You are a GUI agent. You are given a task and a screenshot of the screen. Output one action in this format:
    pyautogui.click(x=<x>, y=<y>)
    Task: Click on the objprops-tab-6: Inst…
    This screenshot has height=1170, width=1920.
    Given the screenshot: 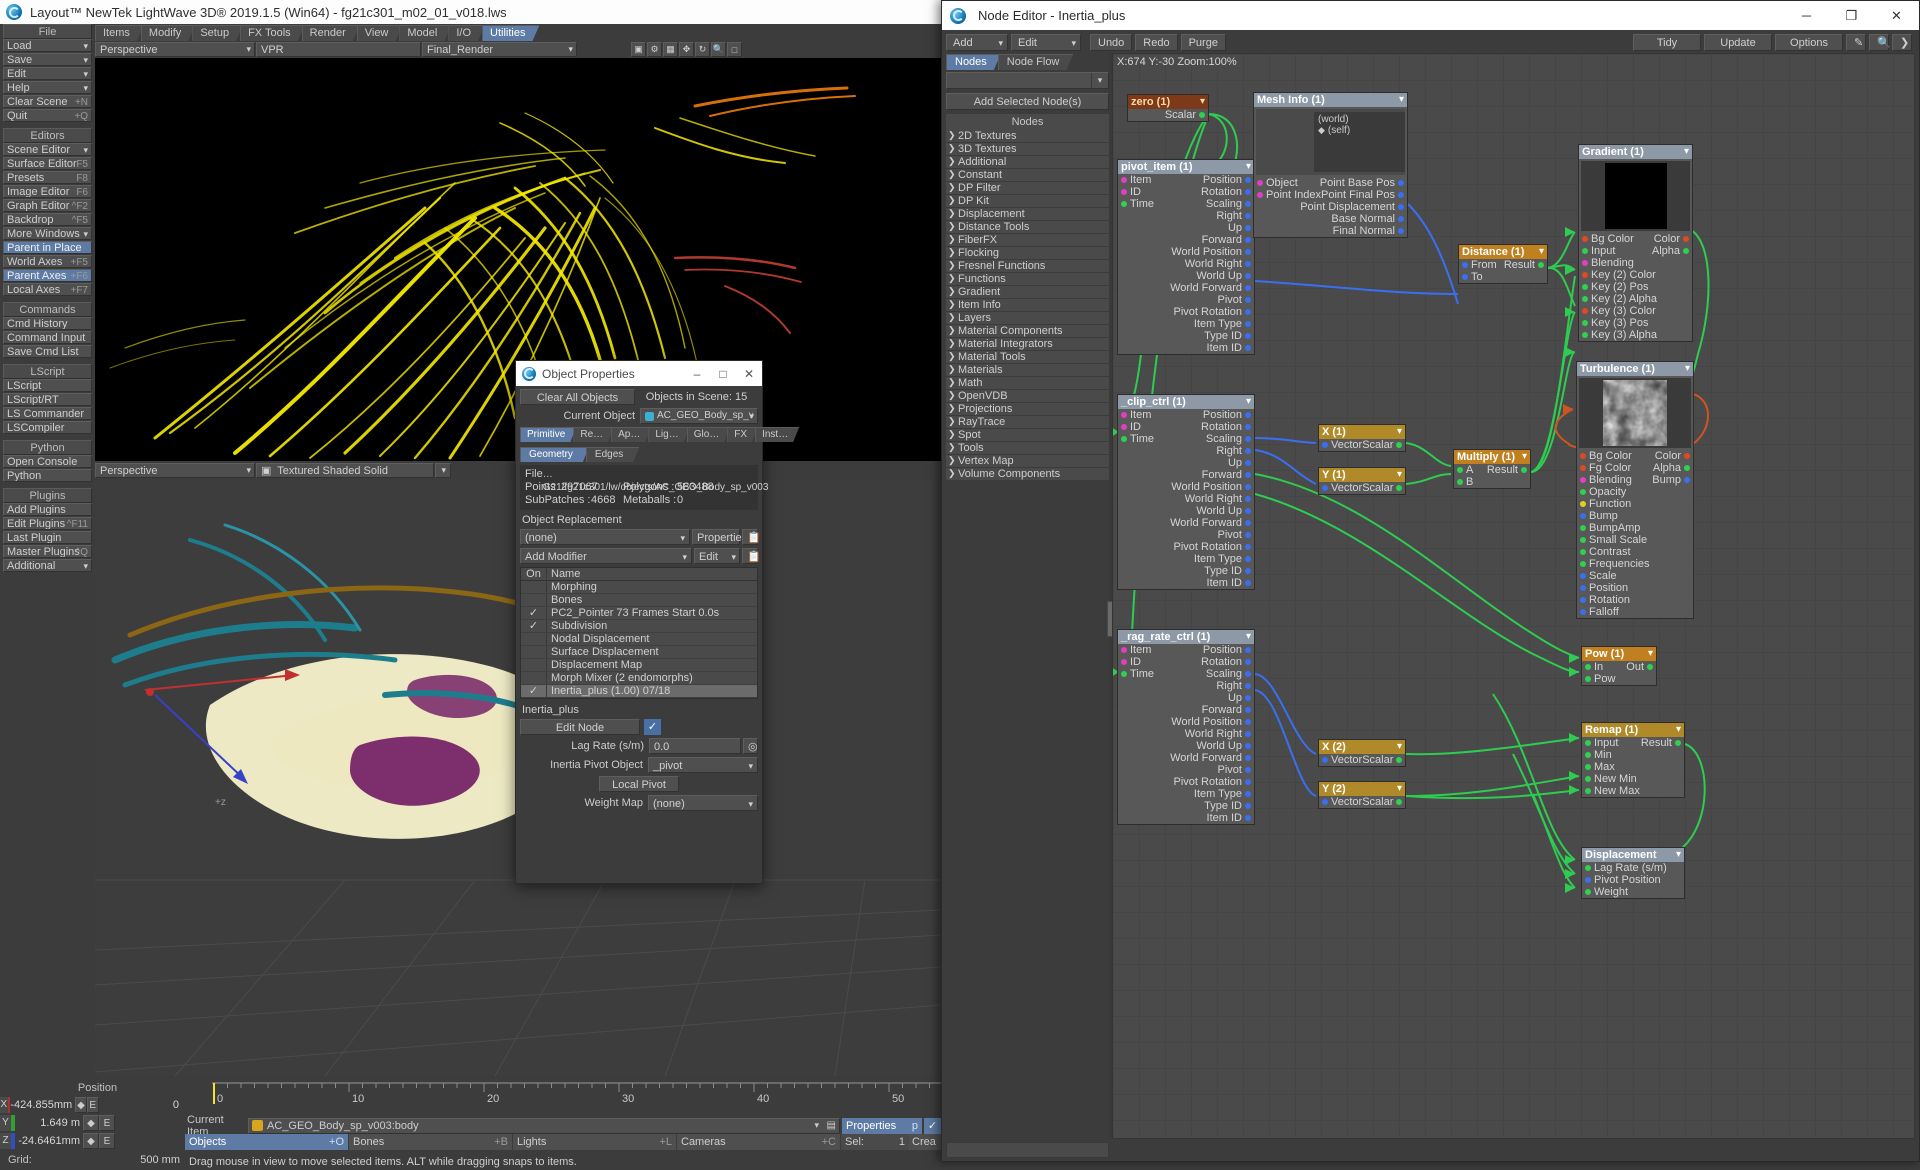 What is the action you would take?
    pyautogui.click(x=777, y=434)
    